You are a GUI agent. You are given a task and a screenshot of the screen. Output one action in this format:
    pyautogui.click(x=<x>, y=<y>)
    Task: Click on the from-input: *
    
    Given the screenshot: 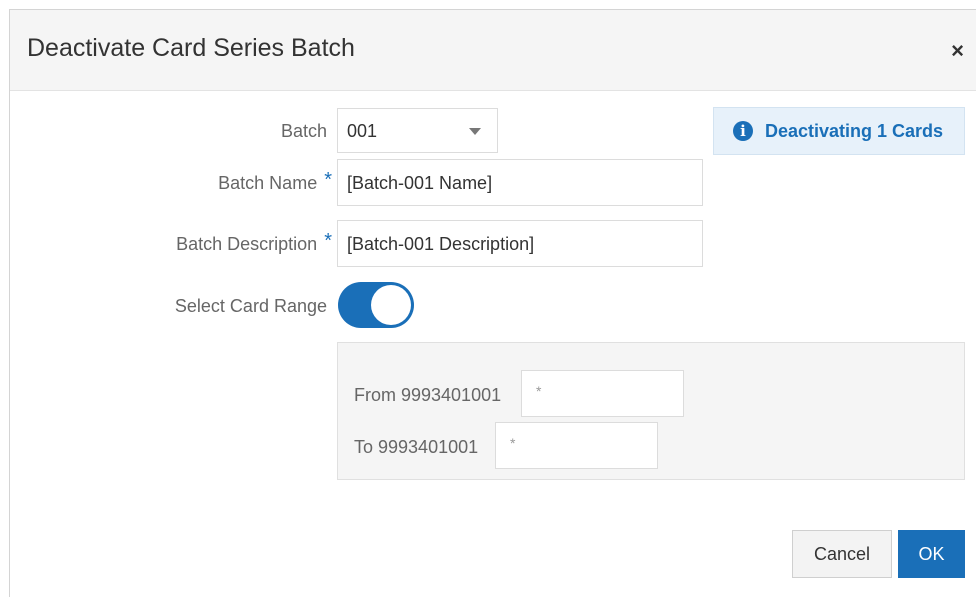 What is the action you would take?
    pyautogui.click(x=602, y=393)
    